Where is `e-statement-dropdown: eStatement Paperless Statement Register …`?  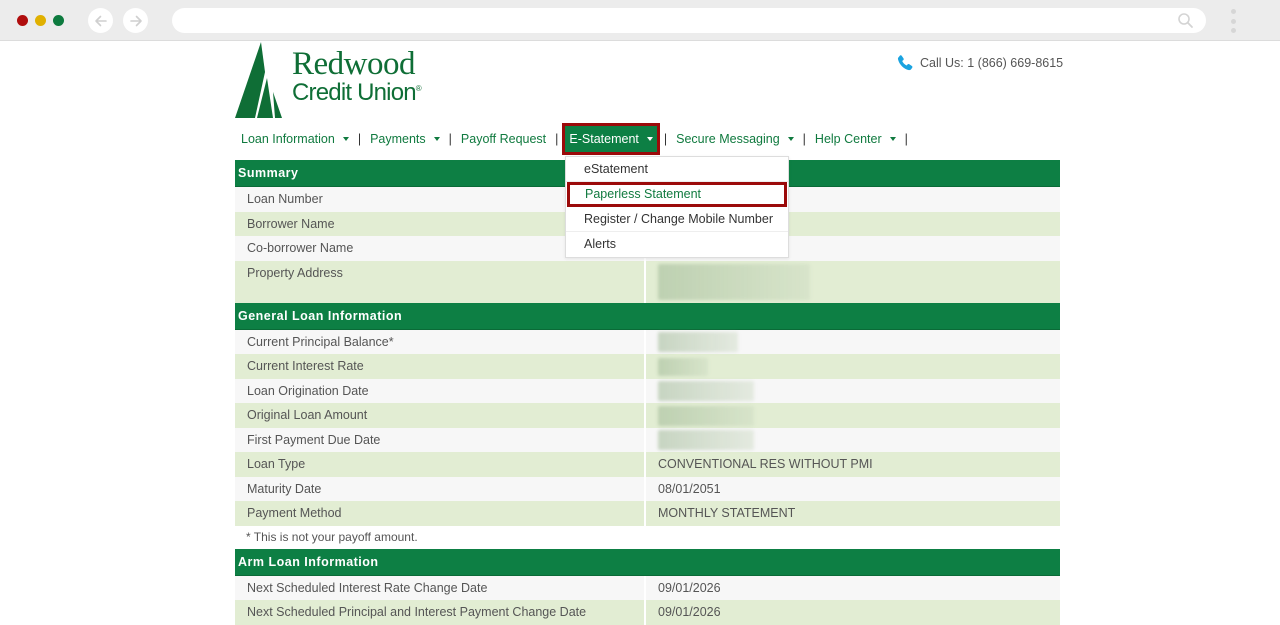
e-statement-dropdown: eStatement Paperless Statement Register … is located at coordinates (677, 207).